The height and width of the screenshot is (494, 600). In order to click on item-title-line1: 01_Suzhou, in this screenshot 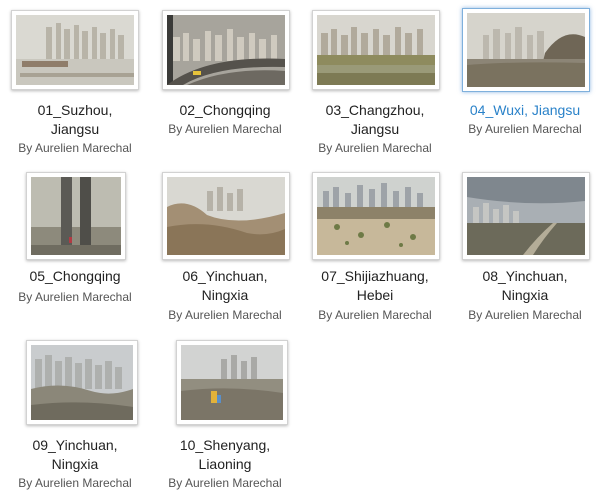, I will do `click(75, 110)`.